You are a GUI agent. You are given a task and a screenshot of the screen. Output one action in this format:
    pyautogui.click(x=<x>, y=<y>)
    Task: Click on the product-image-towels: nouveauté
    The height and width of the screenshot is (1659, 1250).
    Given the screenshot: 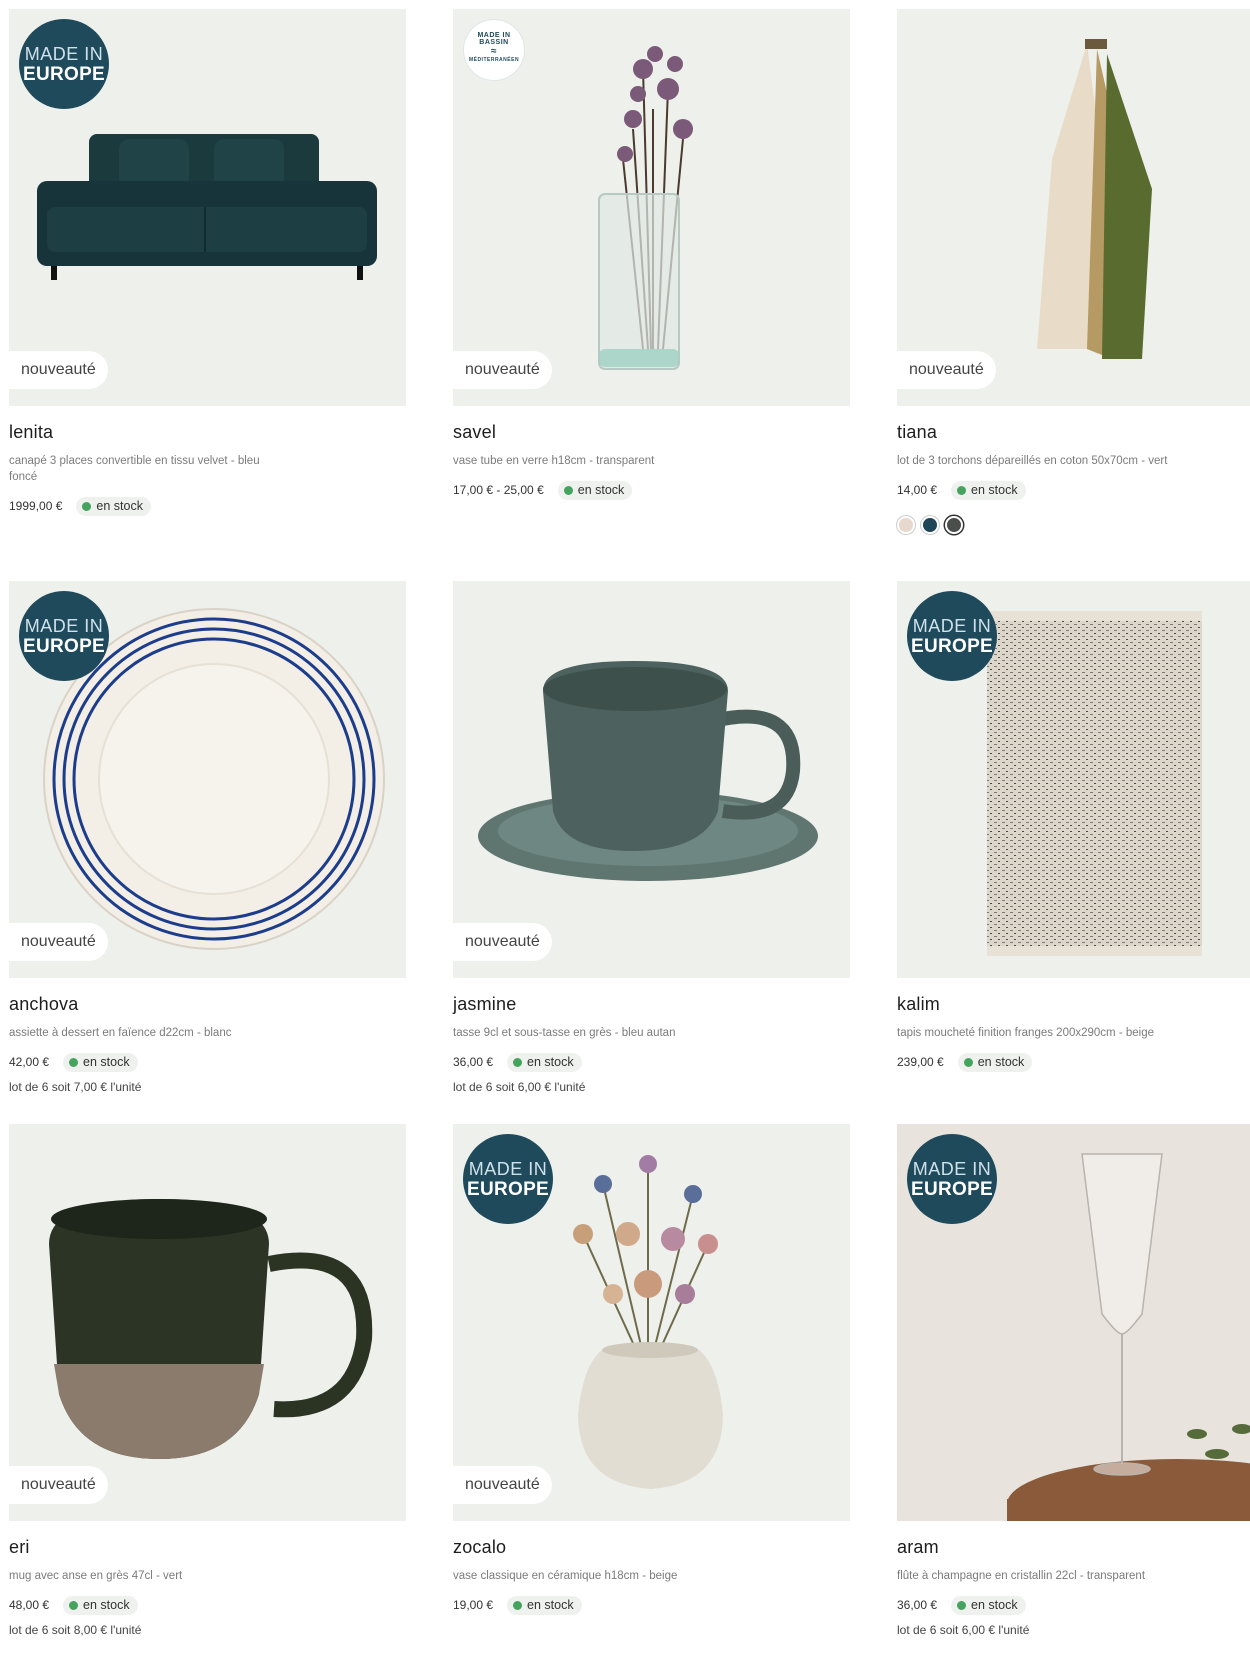 What is the action you would take?
    pyautogui.click(x=1073, y=207)
    